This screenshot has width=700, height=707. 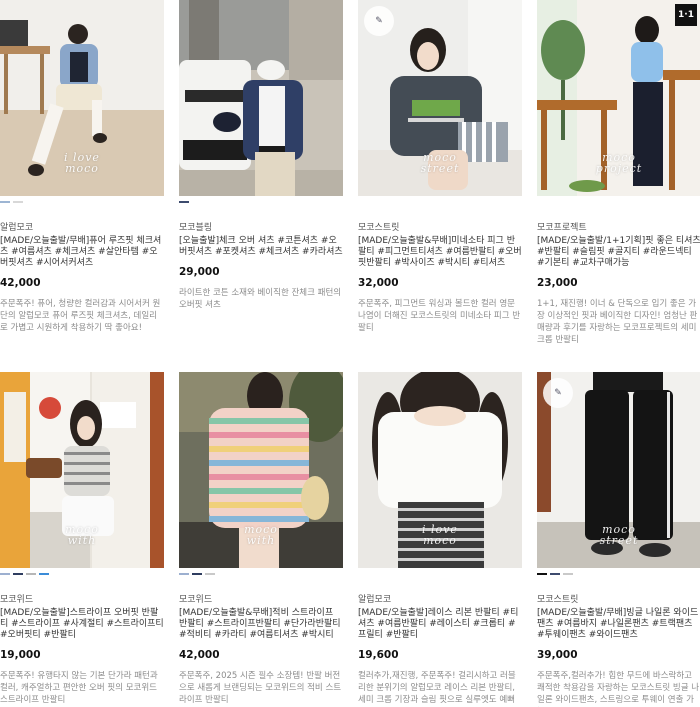 What do you see at coordinates (261, 228) in the screenshot?
I see `brand-name: 모코블링` at bounding box center [261, 228].